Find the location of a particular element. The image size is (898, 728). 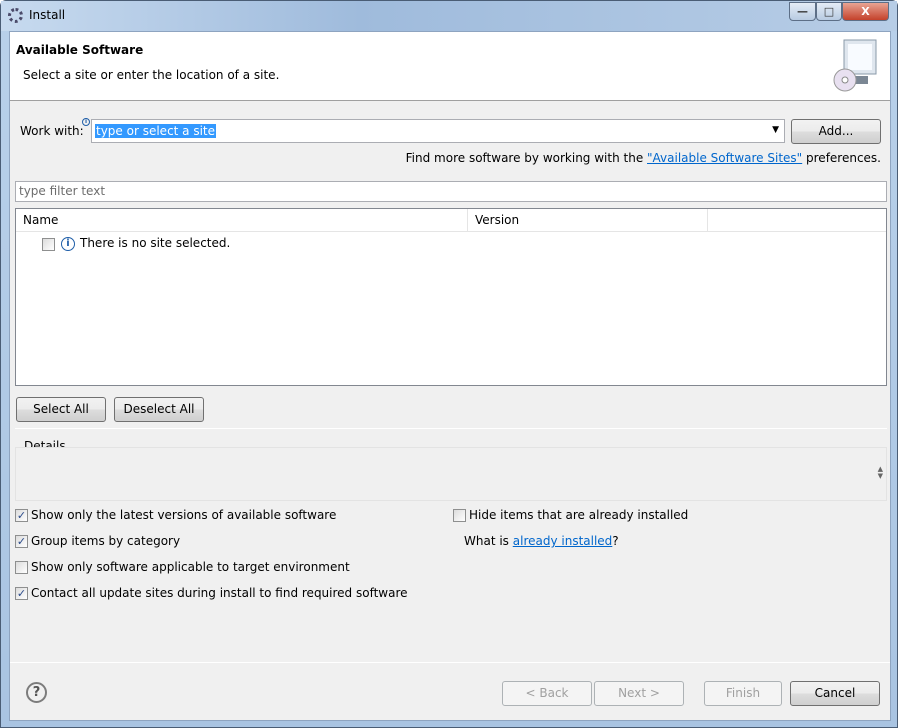

work-with-label: Work with: is located at coordinates (52, 131).